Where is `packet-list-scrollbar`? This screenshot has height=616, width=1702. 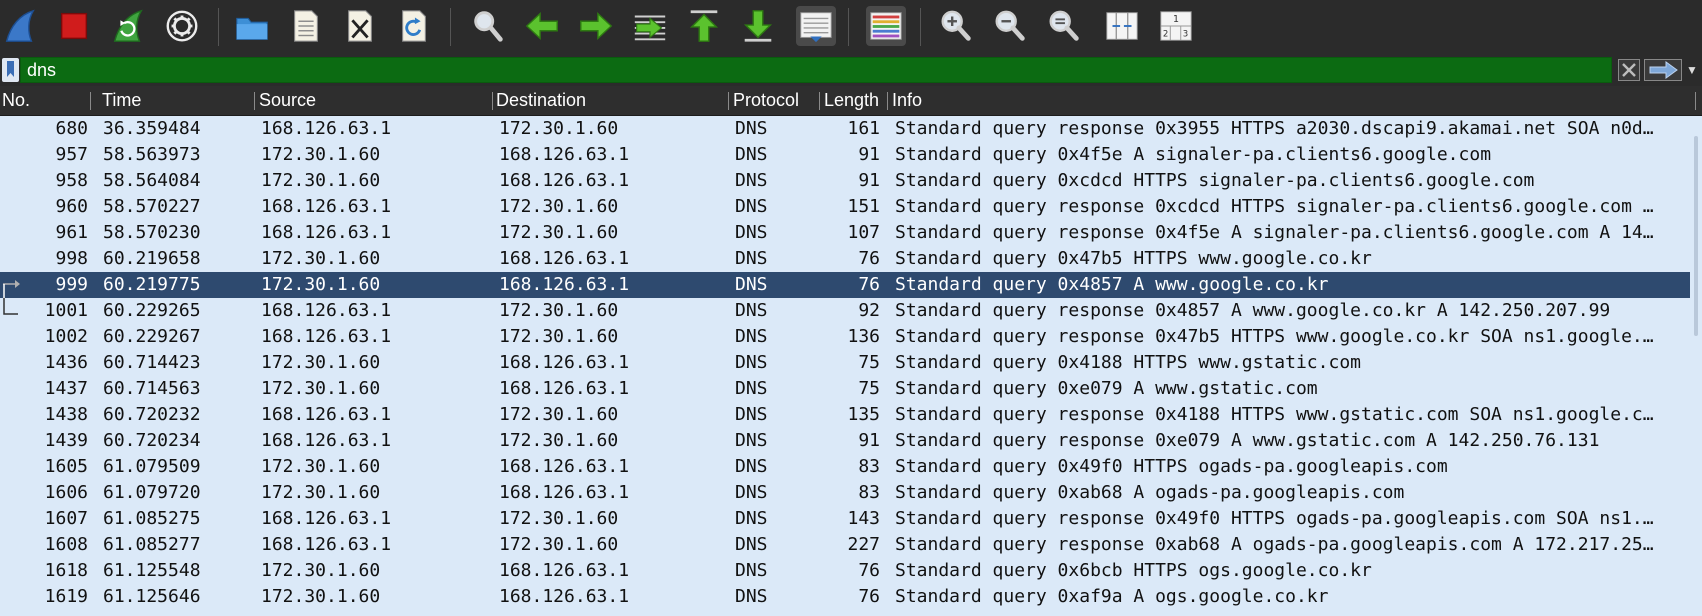
packet-list-scrollbar is located at coordinates (1696, 366).